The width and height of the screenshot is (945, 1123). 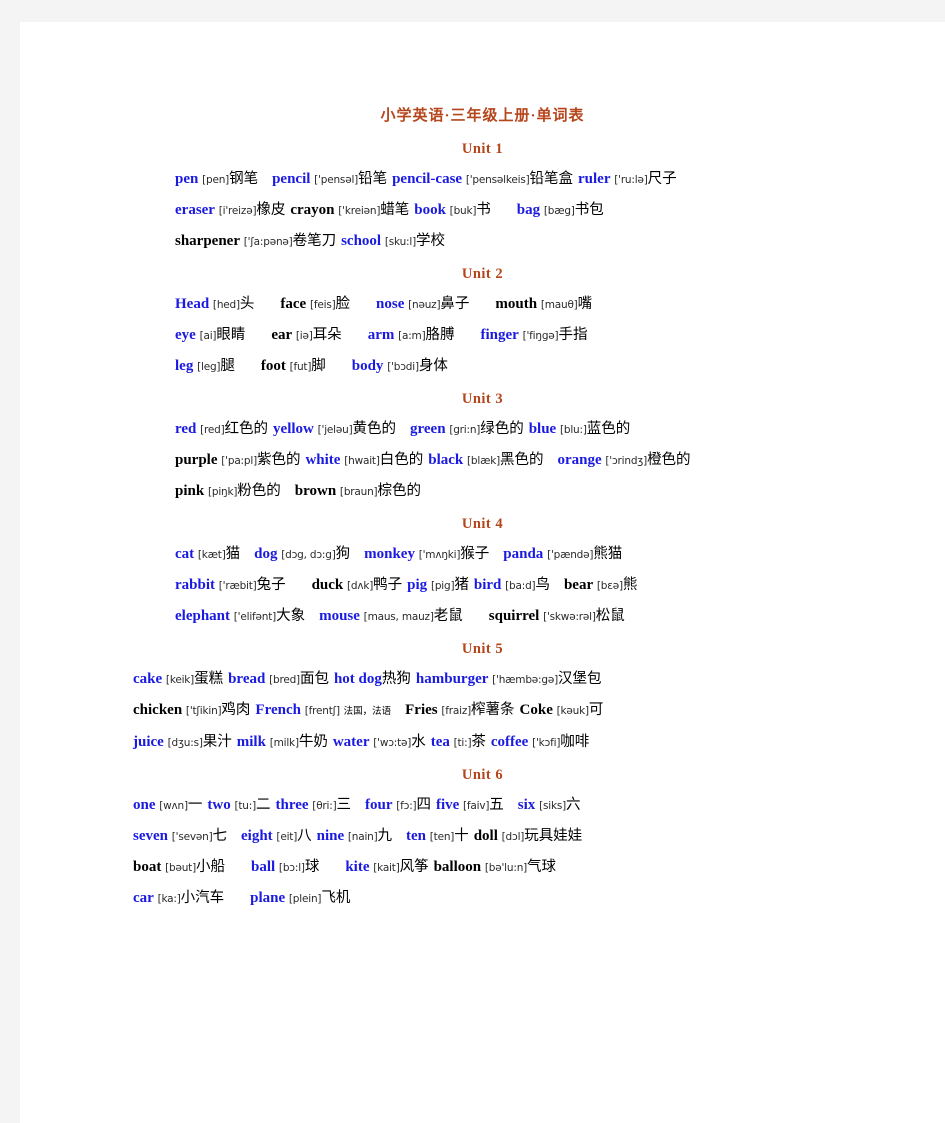 I want to click on vocabulary-word: eye, so click(x=185, y=335).